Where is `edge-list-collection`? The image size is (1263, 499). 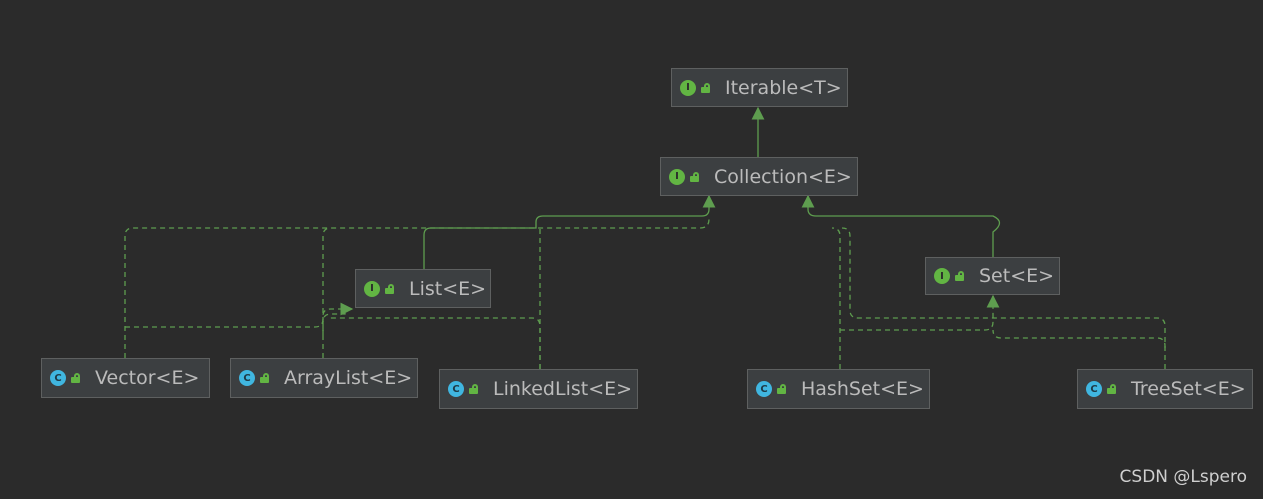 edge-list-collection is located at coordinates (569, 231).